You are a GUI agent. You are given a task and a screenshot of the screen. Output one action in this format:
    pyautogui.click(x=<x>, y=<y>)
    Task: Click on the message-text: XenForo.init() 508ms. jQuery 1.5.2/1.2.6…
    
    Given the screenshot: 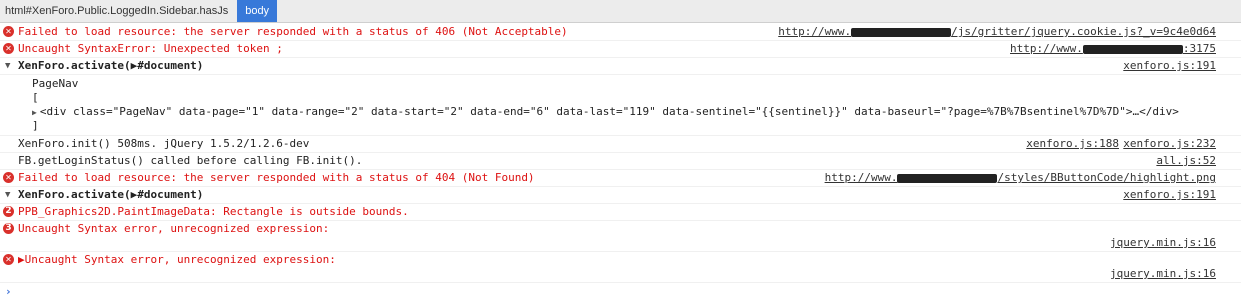 What is the action you would take?
    pyautogui.click(x=164, y=143)
    